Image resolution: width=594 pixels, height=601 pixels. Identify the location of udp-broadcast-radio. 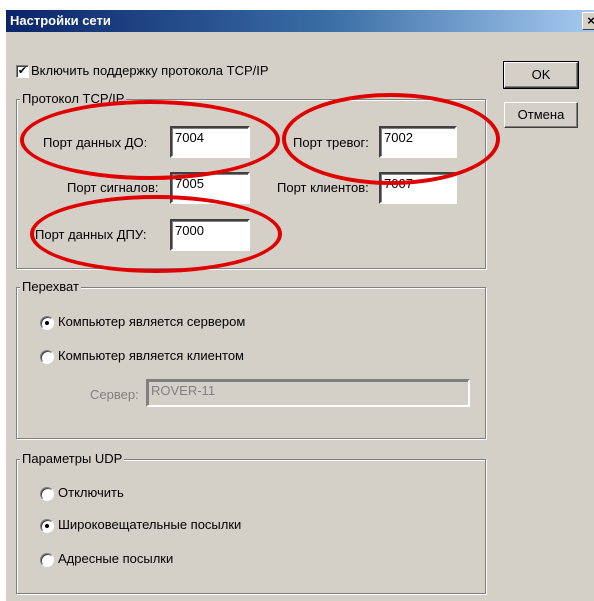
(47, 526).